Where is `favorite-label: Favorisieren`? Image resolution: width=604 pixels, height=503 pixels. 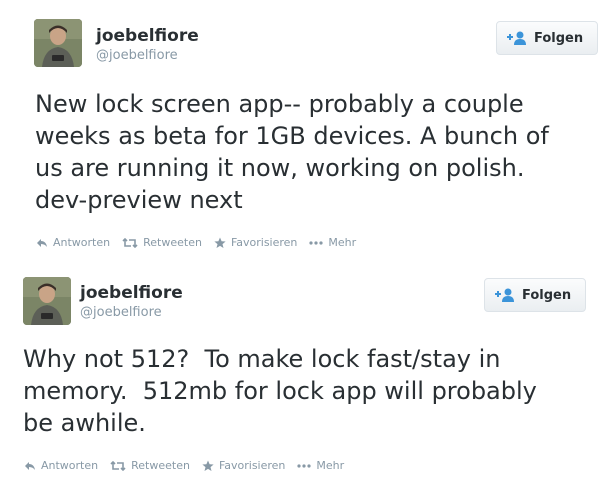 favorite-label: Favorisieren is located at coordinates (252, 465).